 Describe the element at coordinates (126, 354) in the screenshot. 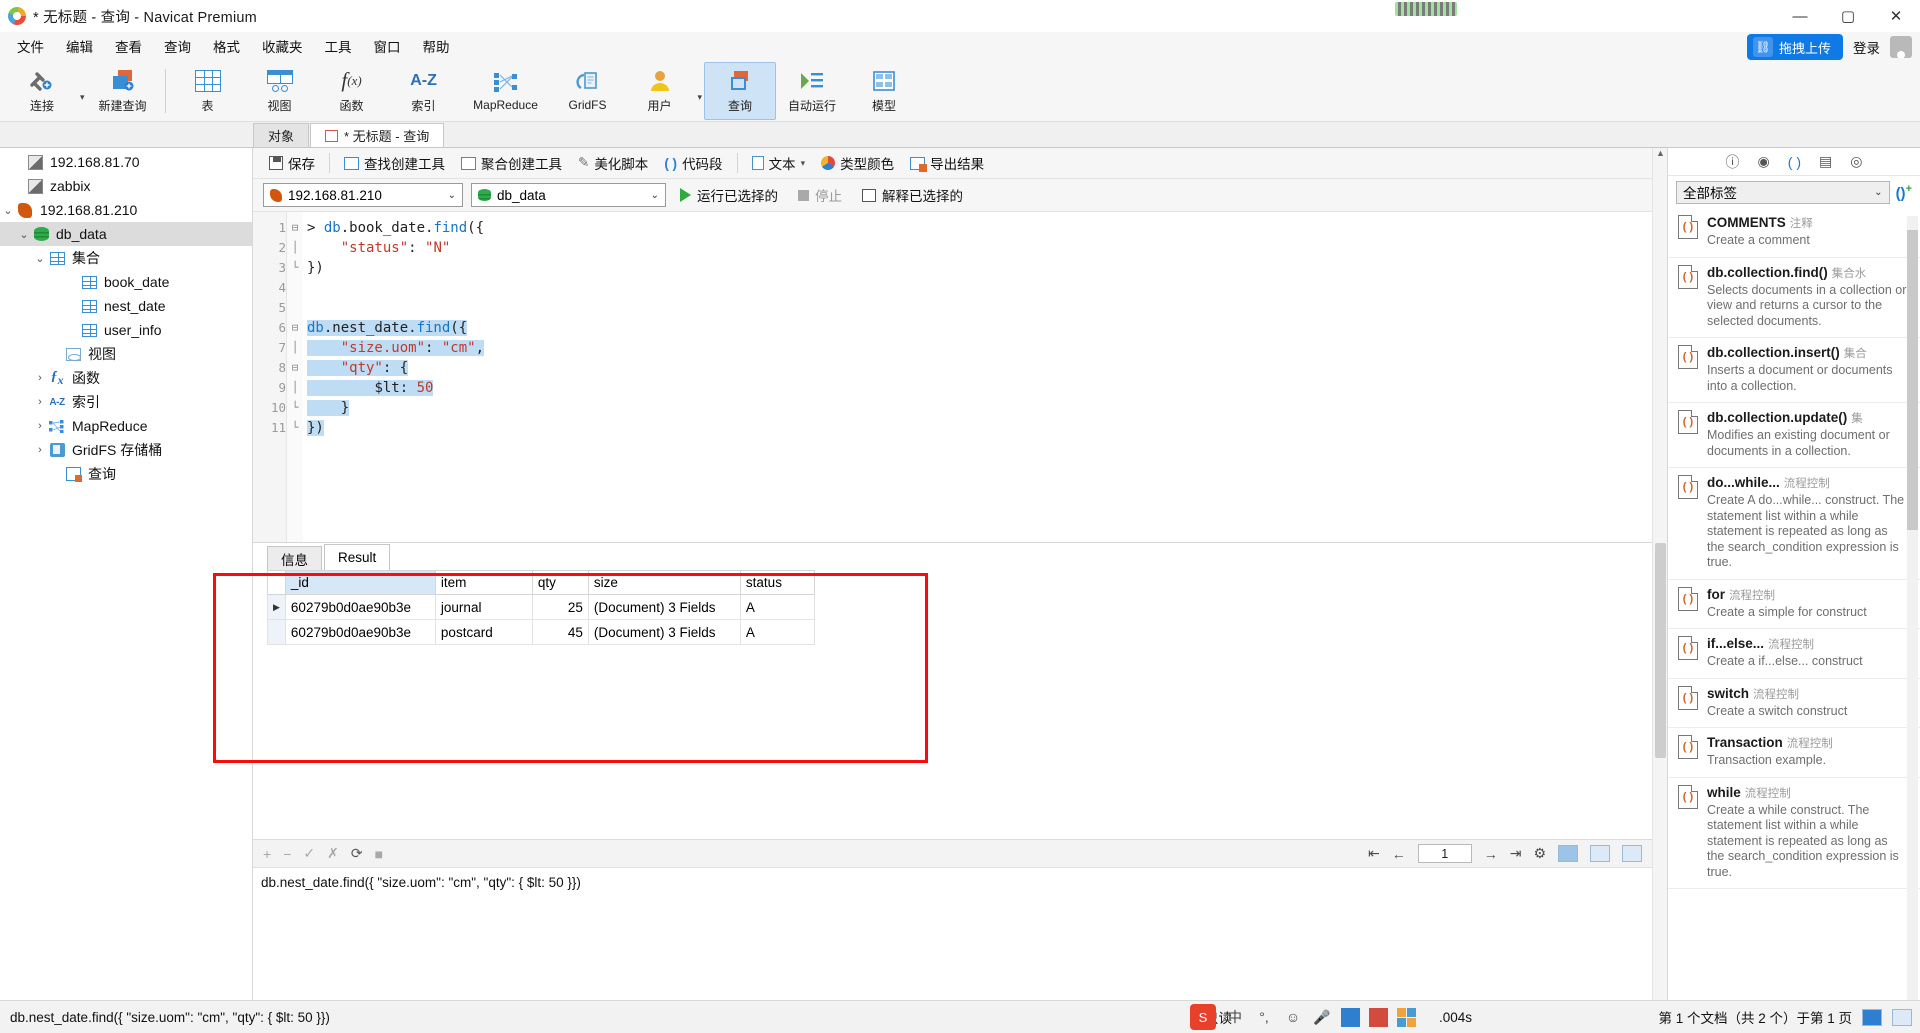

I see `tree-node-views: 视图` at that location.